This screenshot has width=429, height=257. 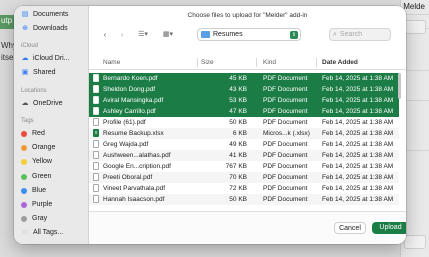 I want to click on chevron-up-down-icon: ⇕, so click(x=294, y=35).